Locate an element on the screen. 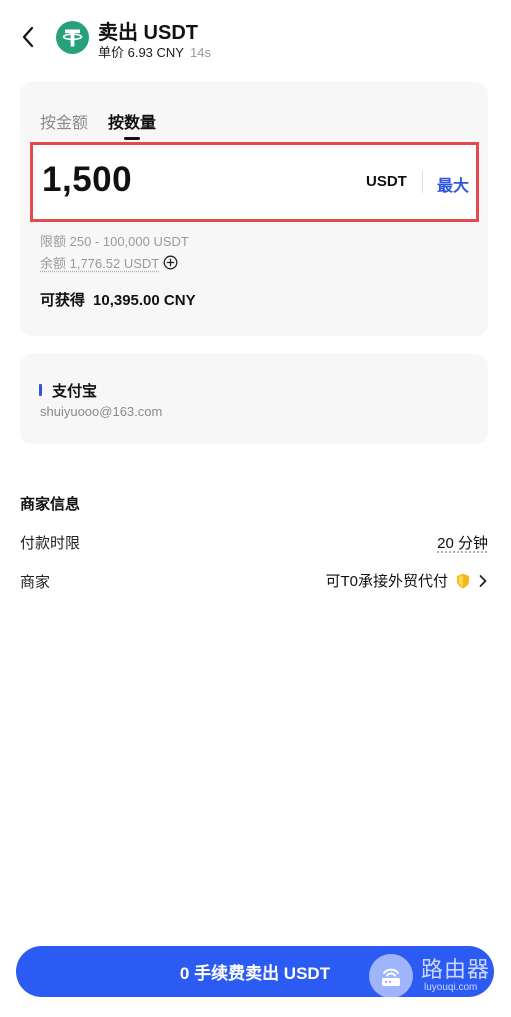 This screenshot has width=511, height=1017. quantity-value: 1,500 is located at coordinates (87, 180).